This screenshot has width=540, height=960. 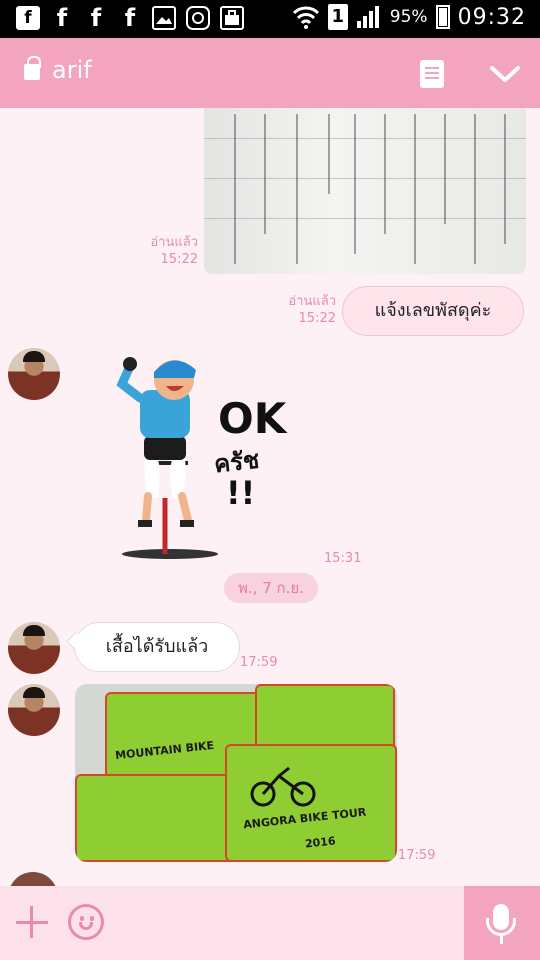 I want to click on notification-icons: f f f f, so click(x=130, y=18).